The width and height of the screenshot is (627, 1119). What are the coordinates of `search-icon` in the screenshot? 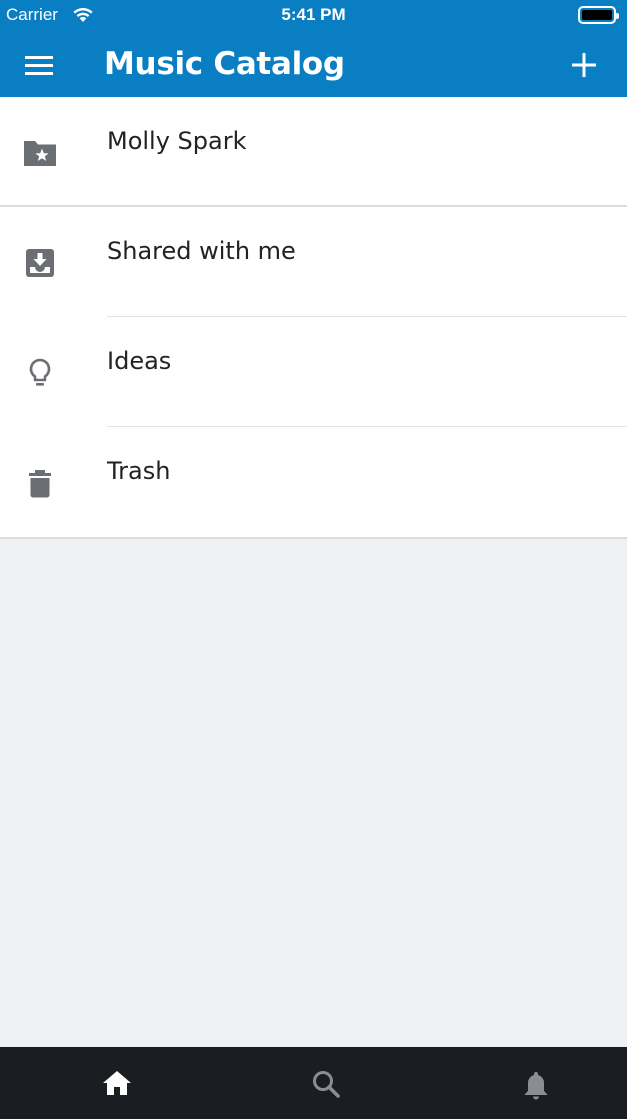 It's located at (326, 1084).